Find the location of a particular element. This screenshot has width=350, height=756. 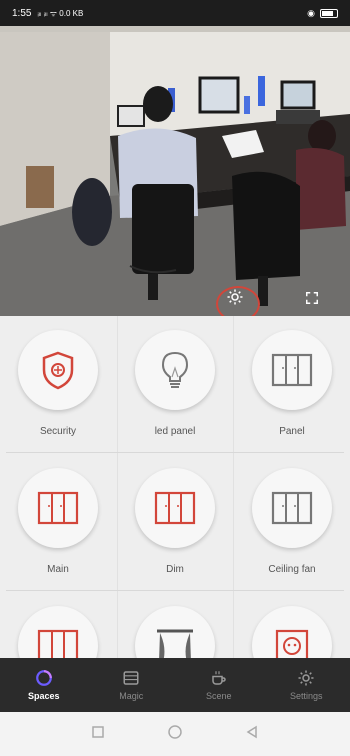

shield-icon is located at coordinates (58, 370).